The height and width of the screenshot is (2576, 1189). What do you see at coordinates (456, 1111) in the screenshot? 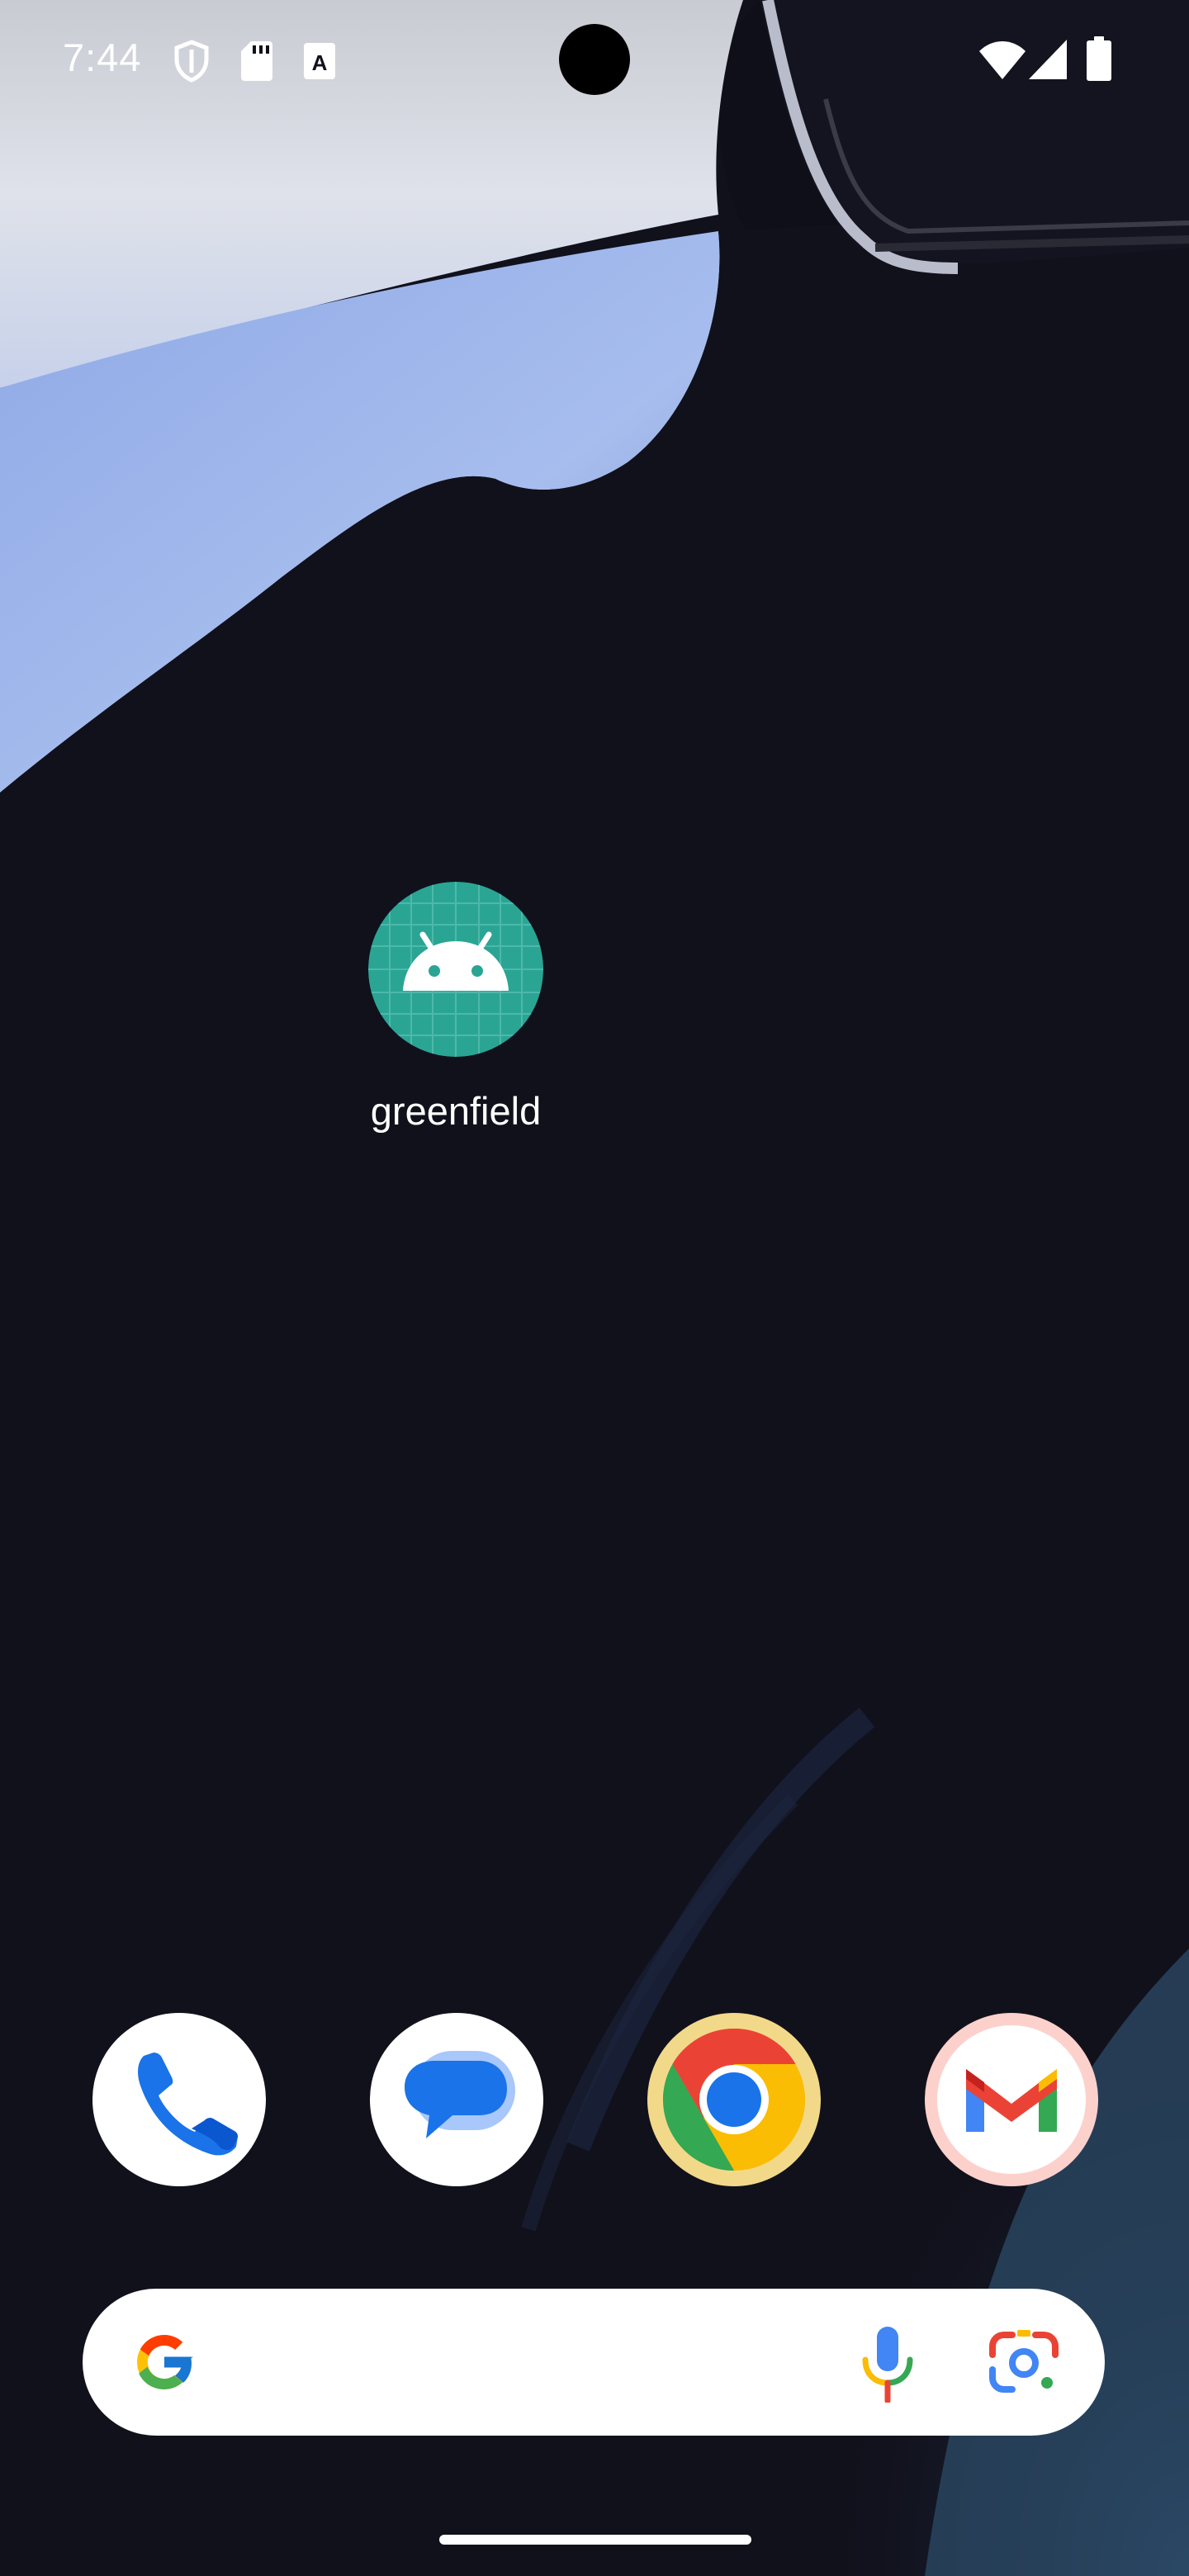
I see `app-label: greenfield` at bounding box center [456, 1111].